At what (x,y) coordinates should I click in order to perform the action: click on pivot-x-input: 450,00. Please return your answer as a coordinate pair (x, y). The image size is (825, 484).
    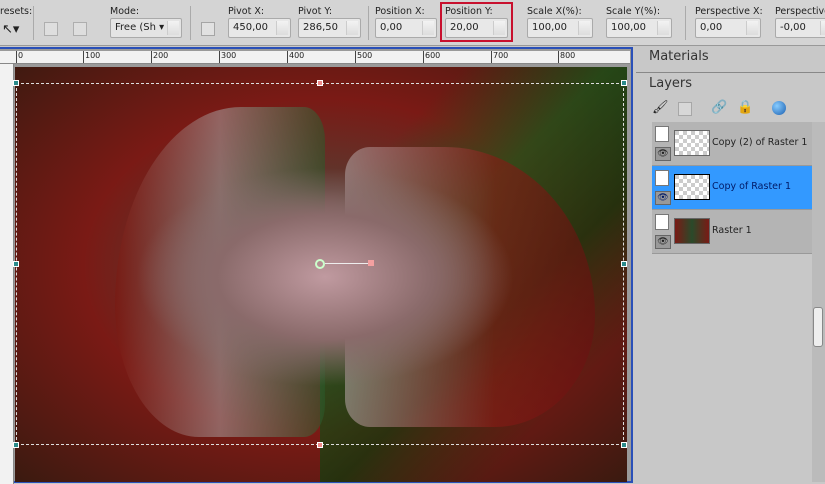
    Looking at the image, I should click on (259, 28).